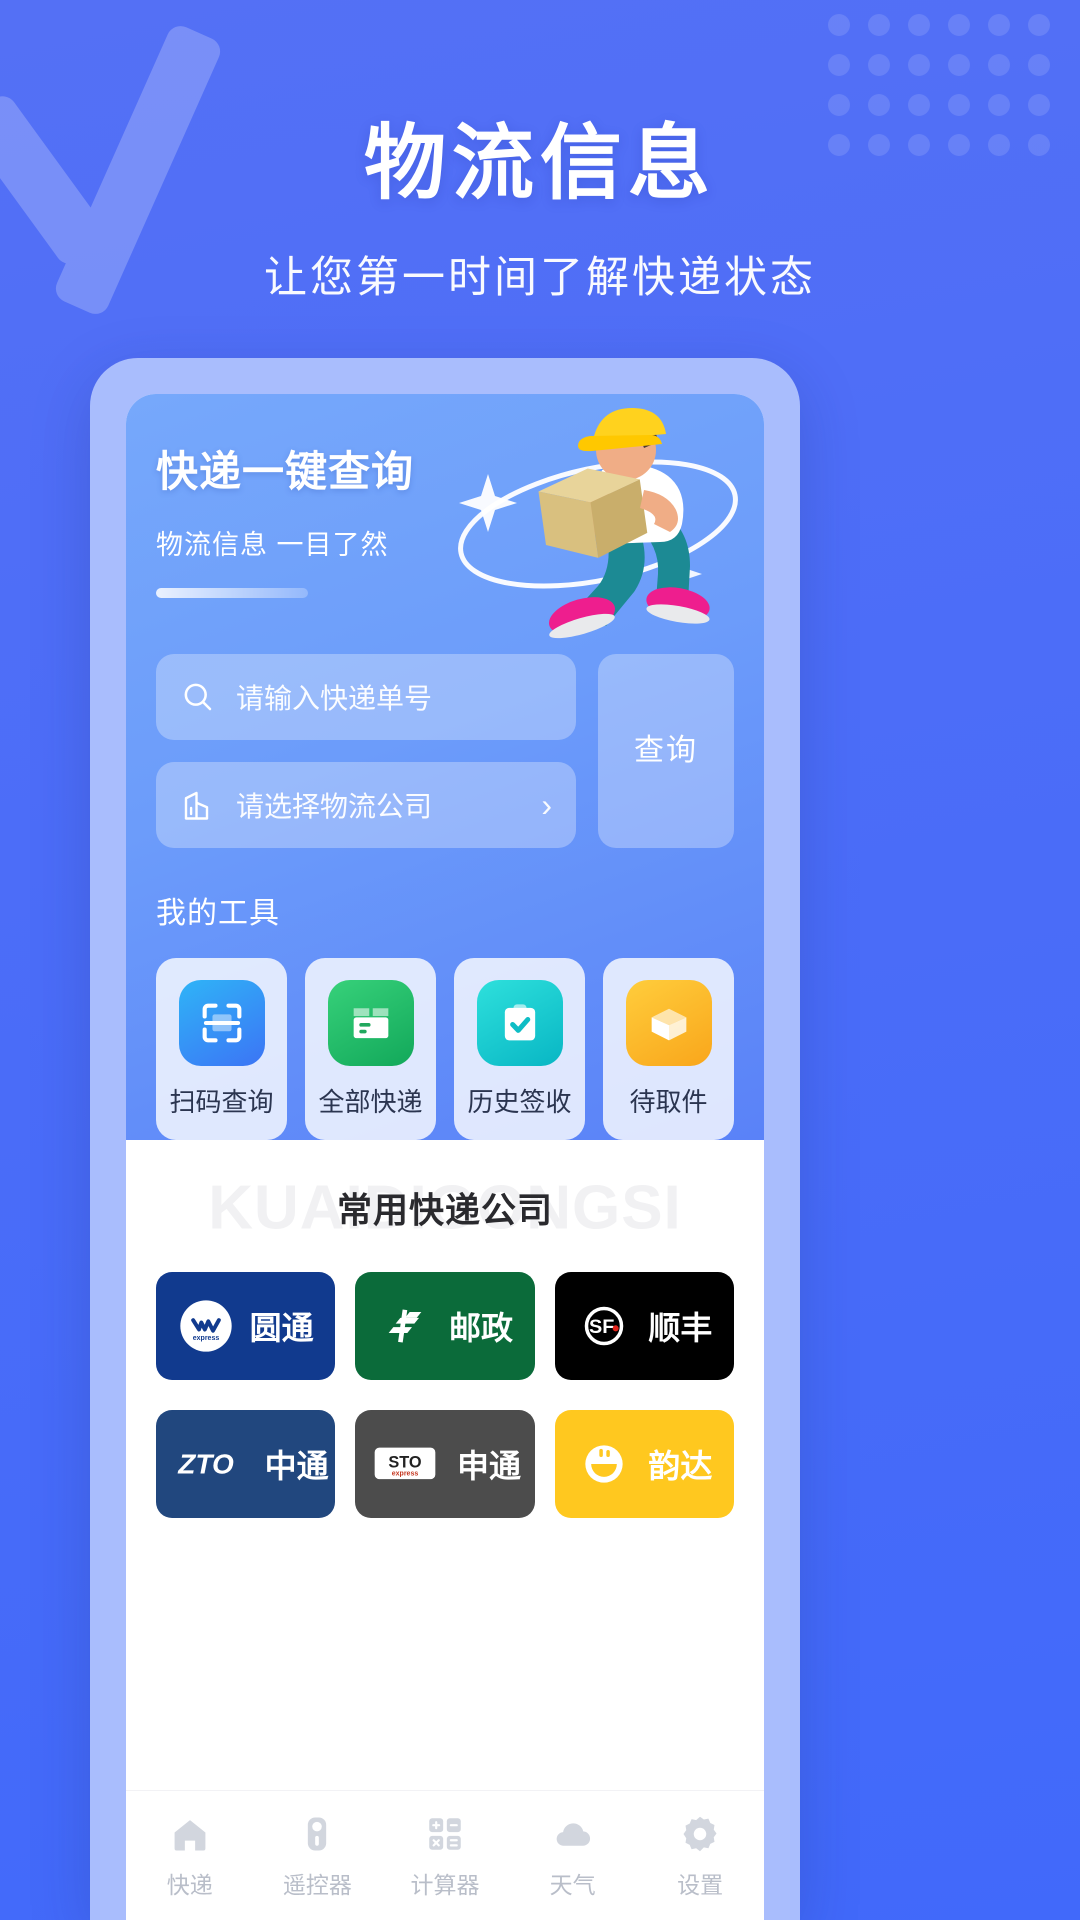 This screenshot has height=1920, width=1080. I want to click on tool-label: 待取件, so click(668, 1101).